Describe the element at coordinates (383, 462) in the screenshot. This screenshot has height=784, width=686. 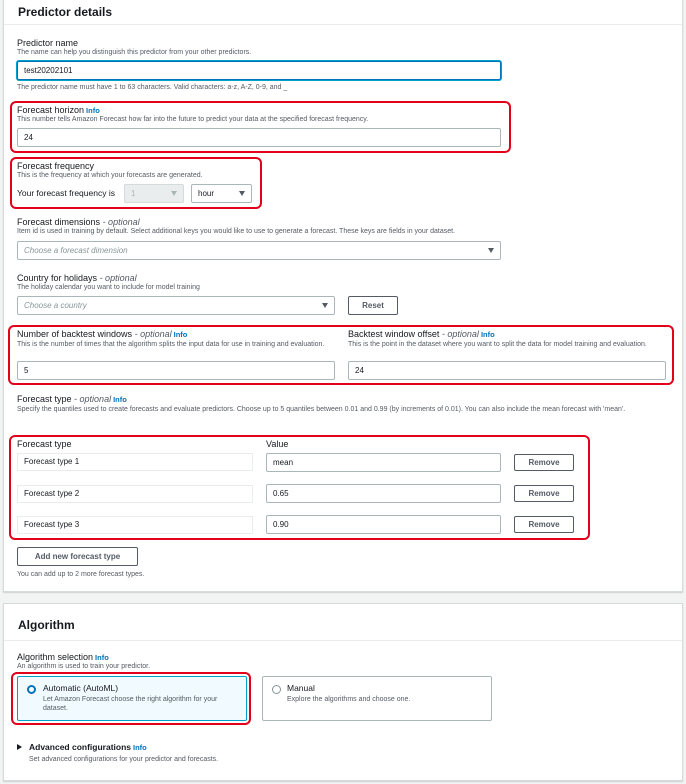
I see `forecast-type-row-1-value: mean` at that location.